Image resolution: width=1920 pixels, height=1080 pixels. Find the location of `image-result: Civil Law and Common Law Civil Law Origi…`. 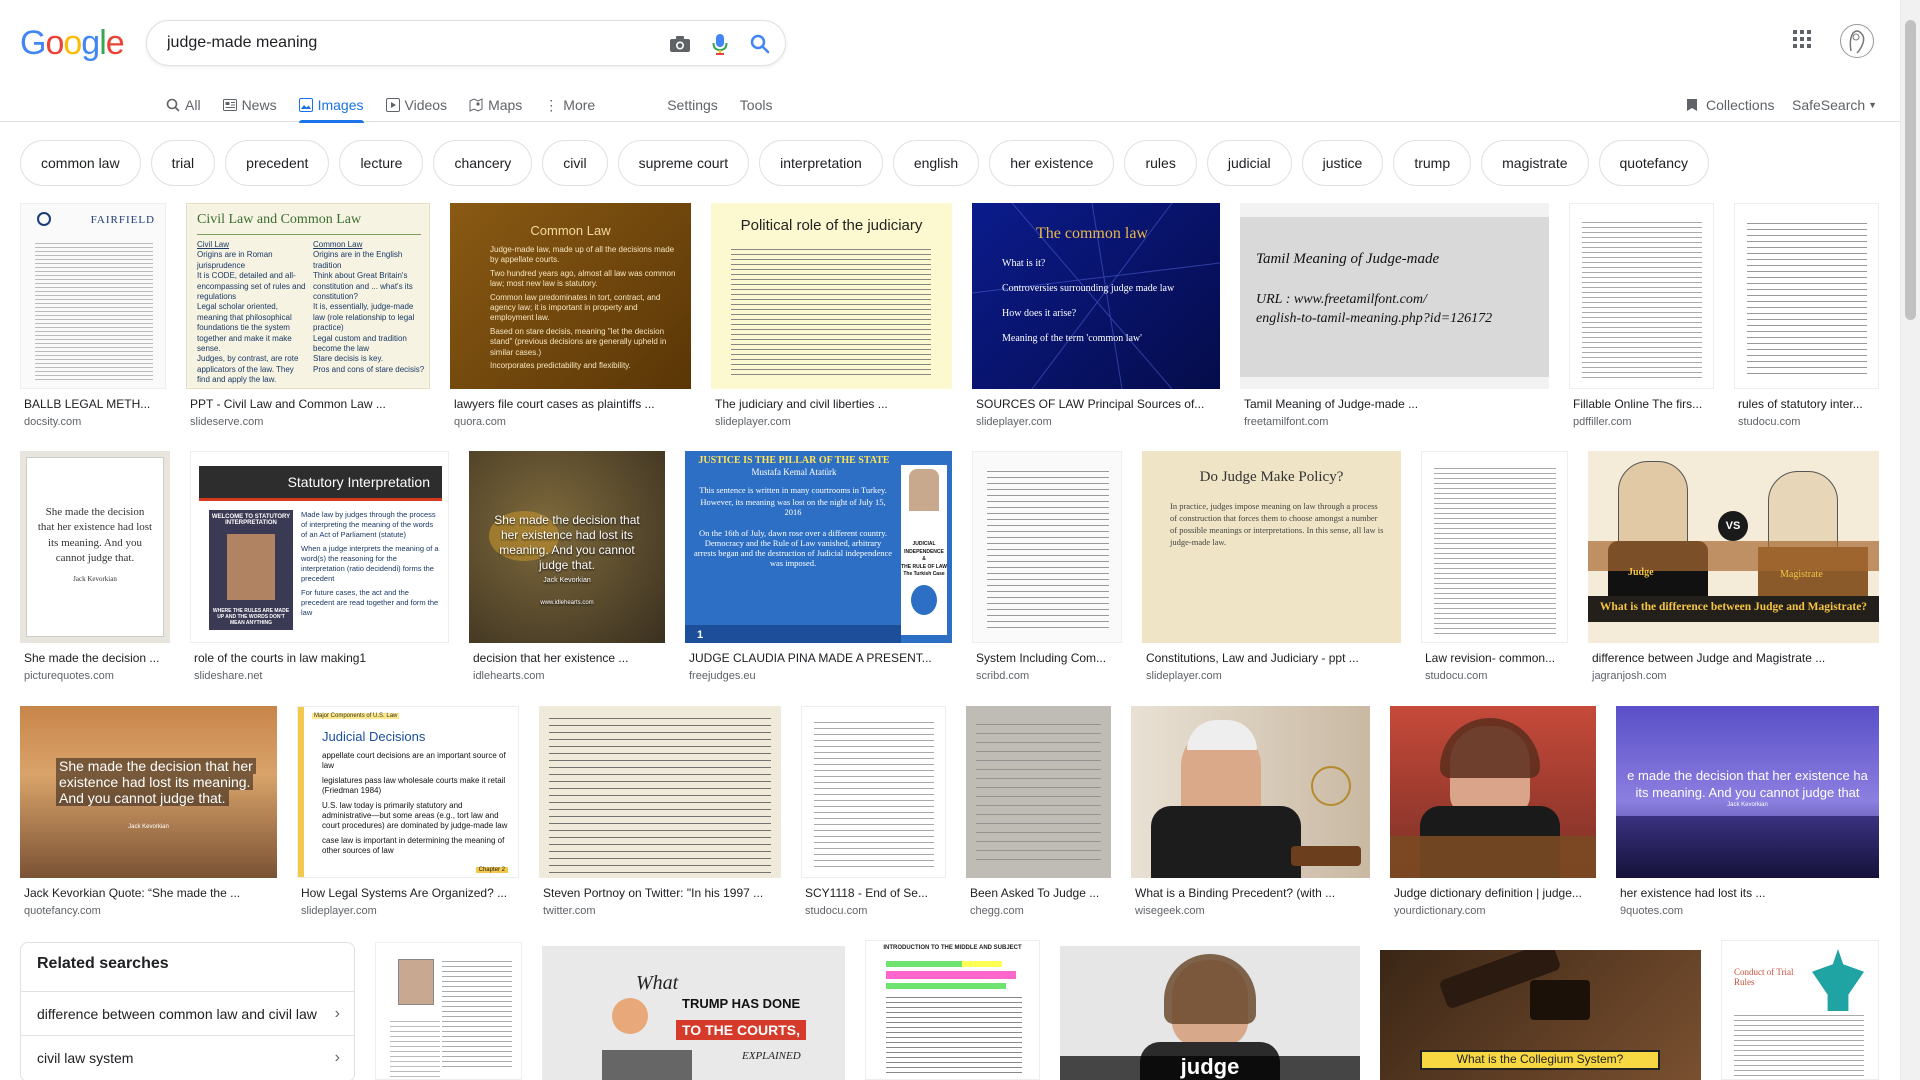

image-result: Civil Law and Common Law Civil Law Origi… is located at coordinates (308, 318).